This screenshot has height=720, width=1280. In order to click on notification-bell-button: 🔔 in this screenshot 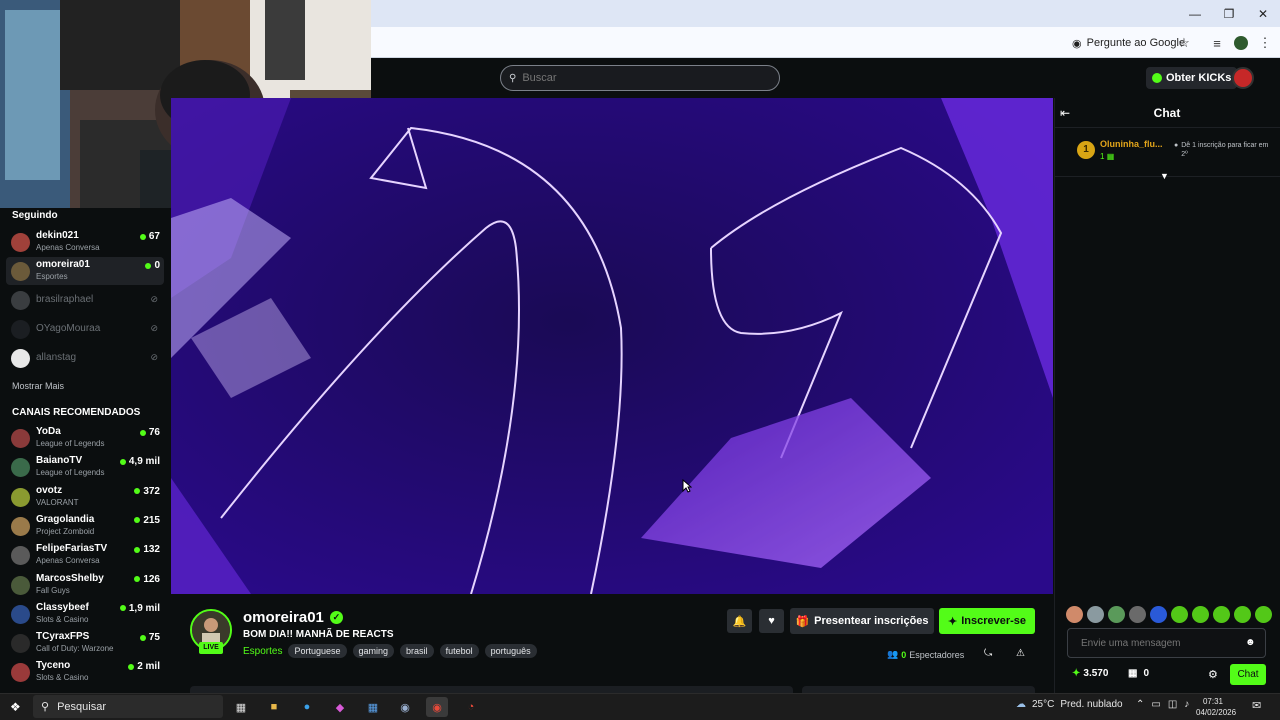, I will do `click(739, 621)`.